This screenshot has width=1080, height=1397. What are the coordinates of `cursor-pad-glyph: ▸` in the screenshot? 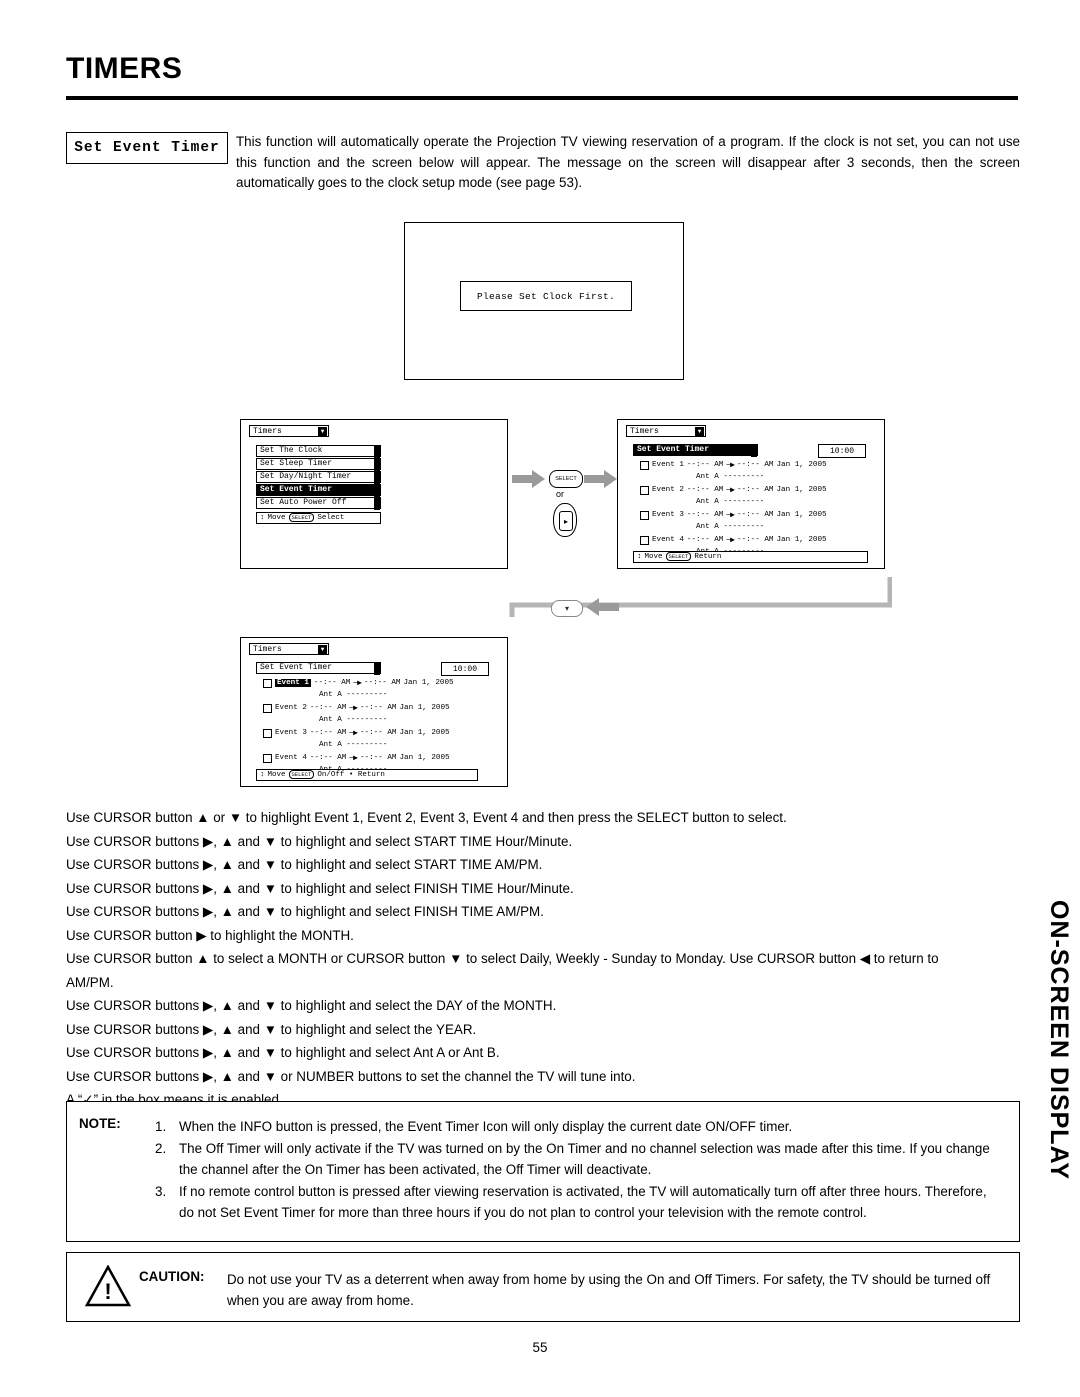 It's located at (566, 521).